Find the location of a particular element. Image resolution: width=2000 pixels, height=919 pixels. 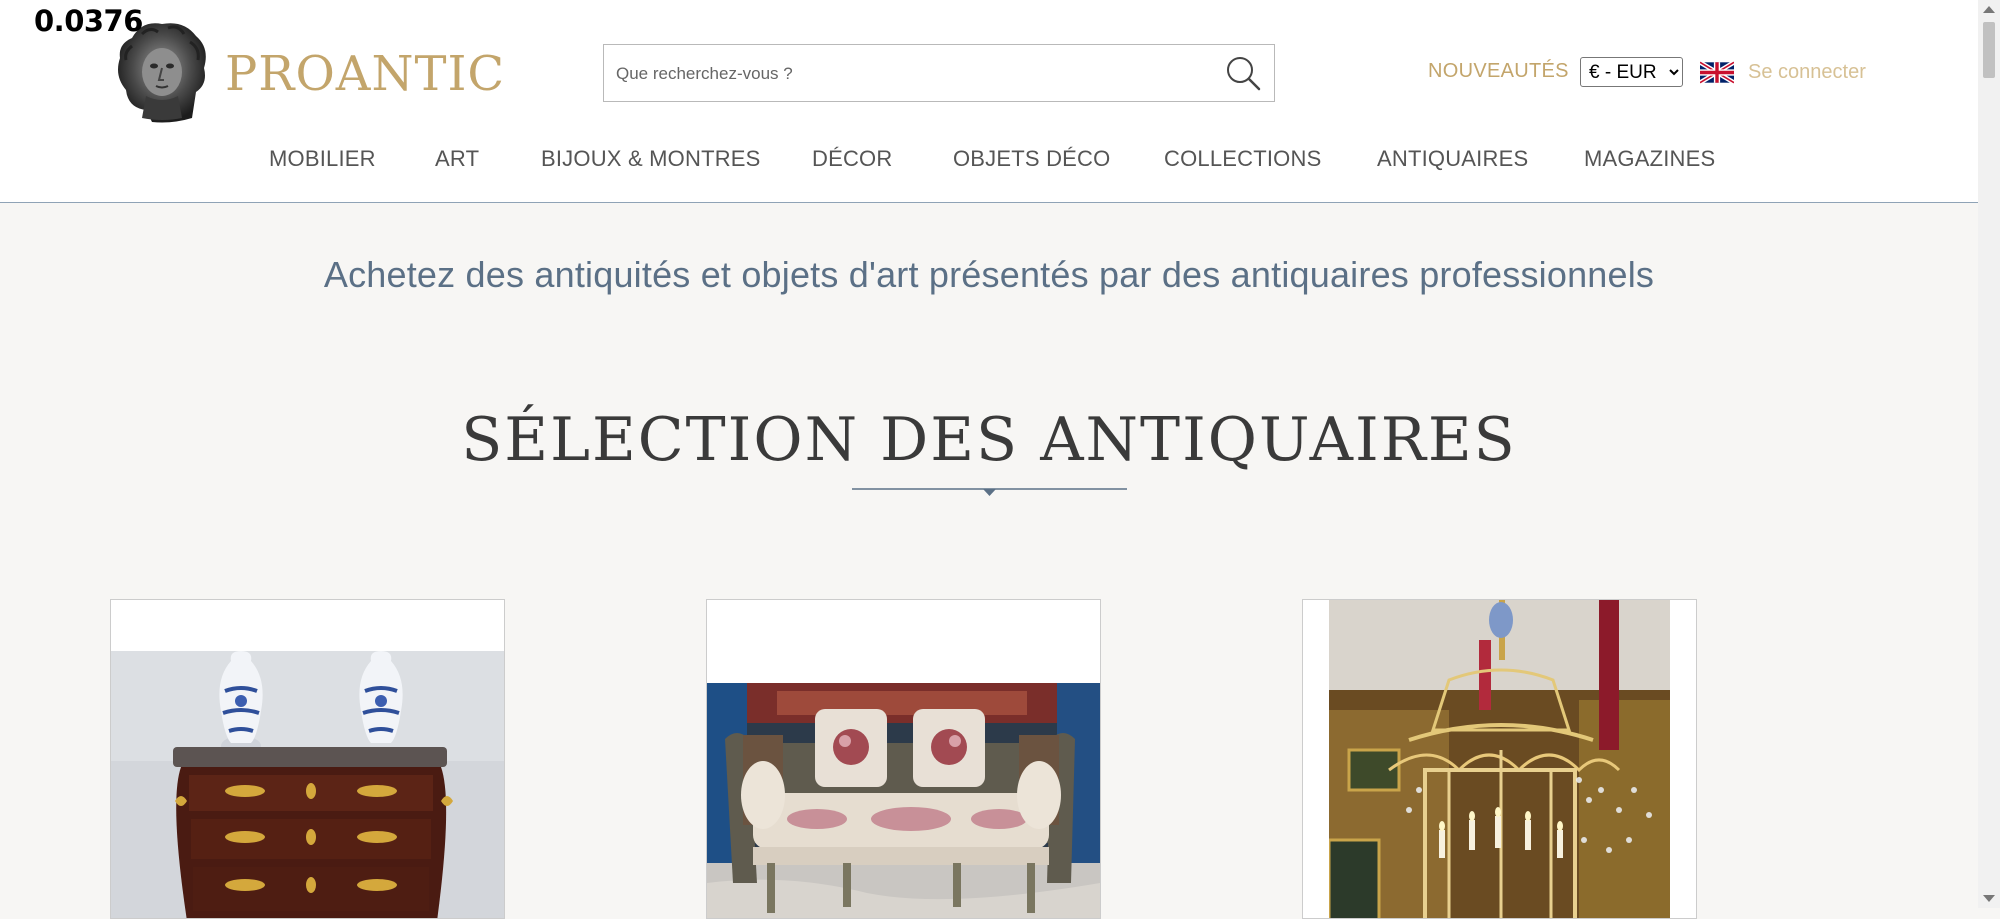

vertical-scrollbar is located at coordinates (1989, 454).